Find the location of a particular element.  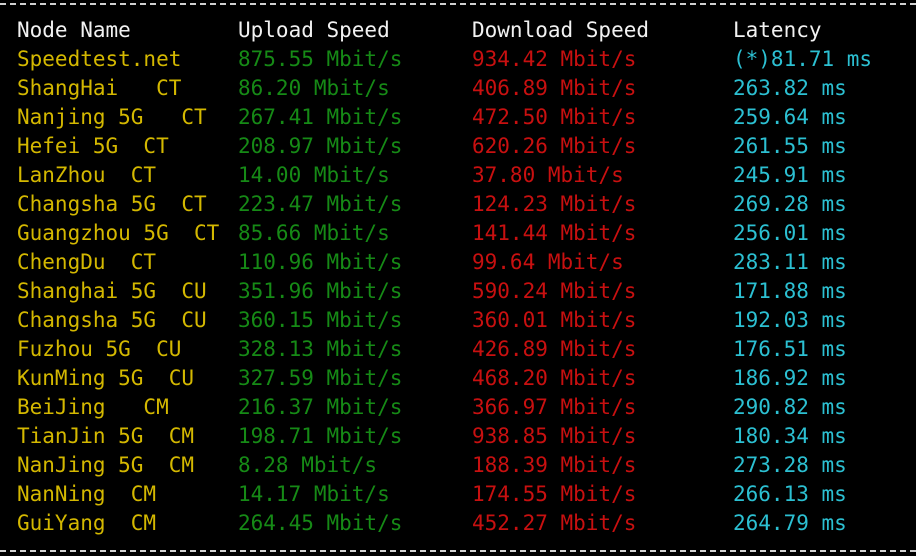

download-speed: 366.97 Mbit/s is located at coordinates (554, 407).